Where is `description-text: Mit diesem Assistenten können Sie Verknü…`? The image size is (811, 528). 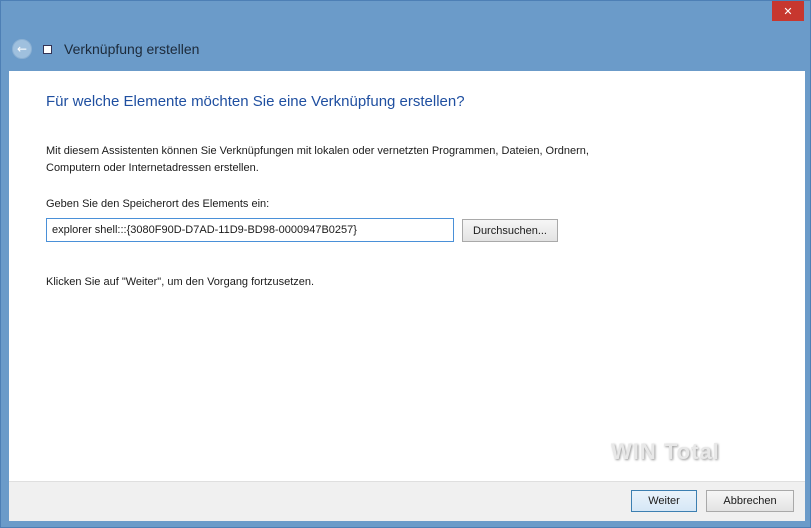 description-text: Mit diesem Assistenten können Sie Verknü… is located at coordinates (317, 159).